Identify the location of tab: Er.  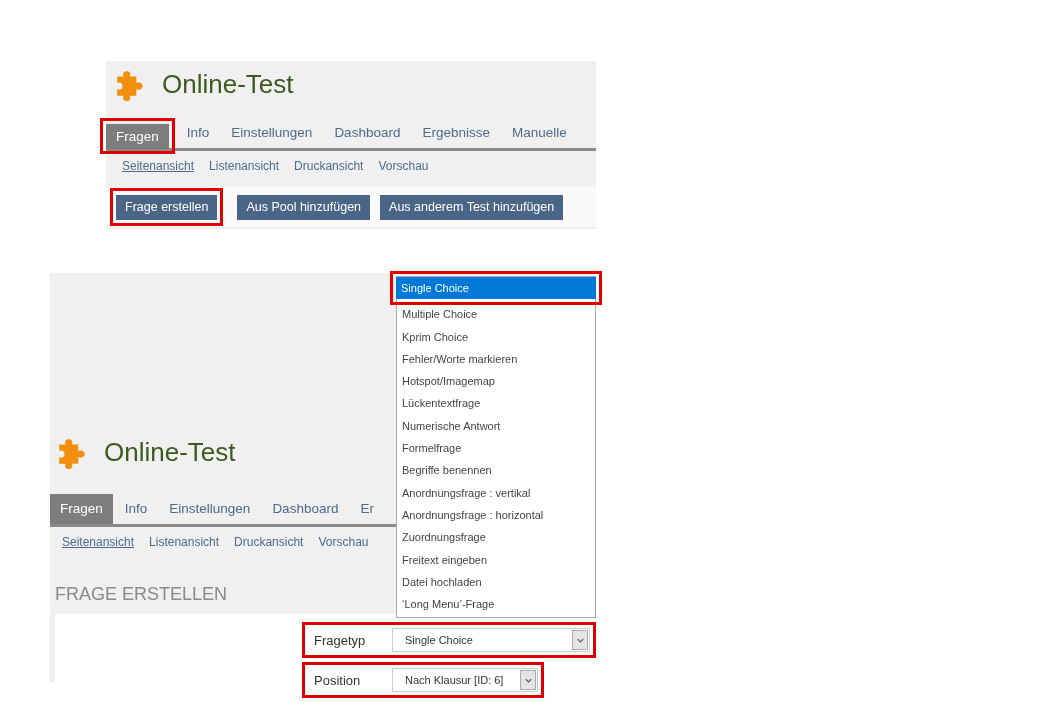
(367, 509).